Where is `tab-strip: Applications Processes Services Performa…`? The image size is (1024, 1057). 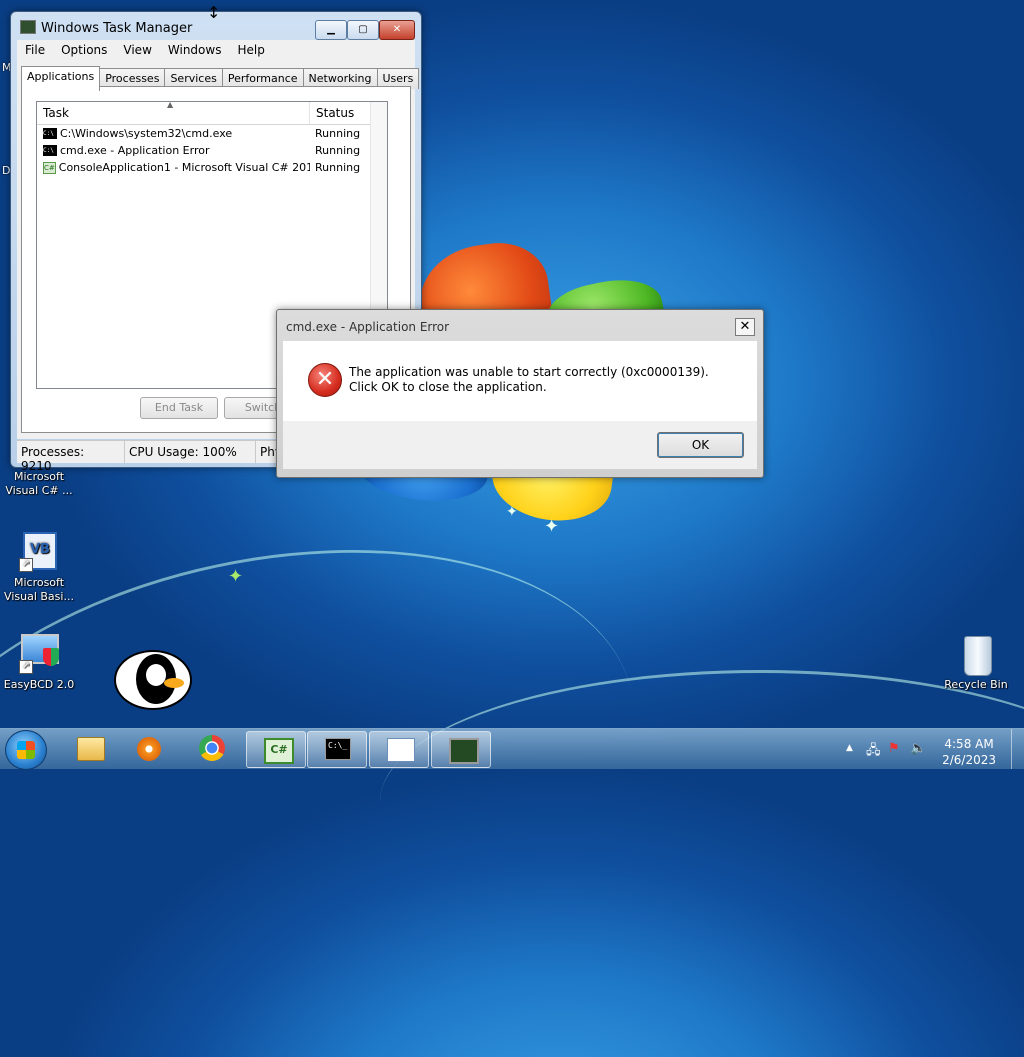
tab-strip: Applications Processes Services Performa… is located at coordinates (220, 78).